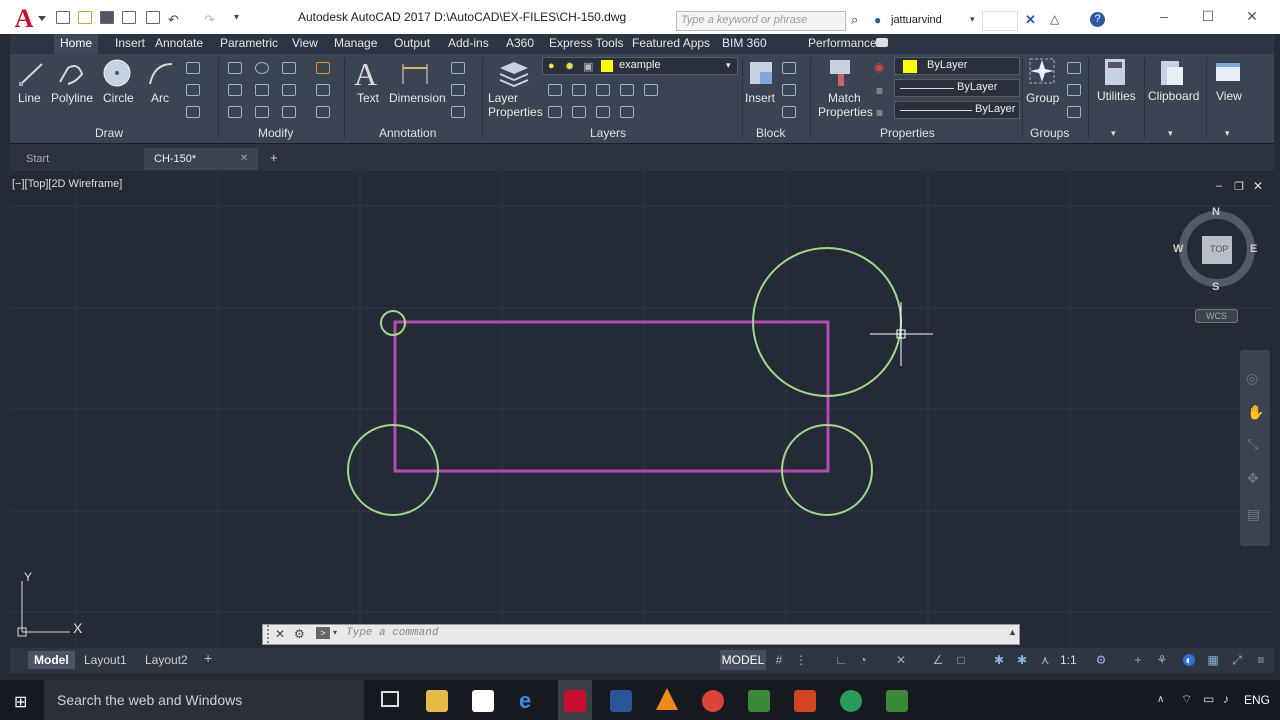  I want to click on arc-button: Arc, so click(160, 98).